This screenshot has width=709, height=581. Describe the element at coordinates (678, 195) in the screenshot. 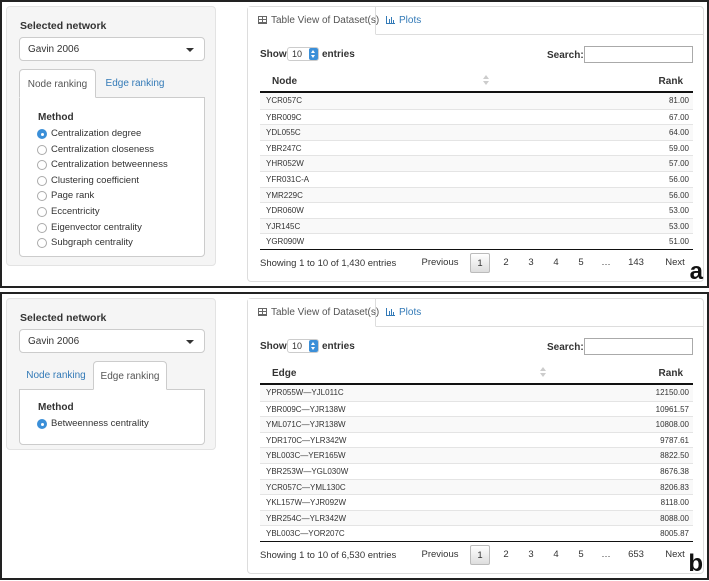

I see `cell-rank: 56.00` at that location.